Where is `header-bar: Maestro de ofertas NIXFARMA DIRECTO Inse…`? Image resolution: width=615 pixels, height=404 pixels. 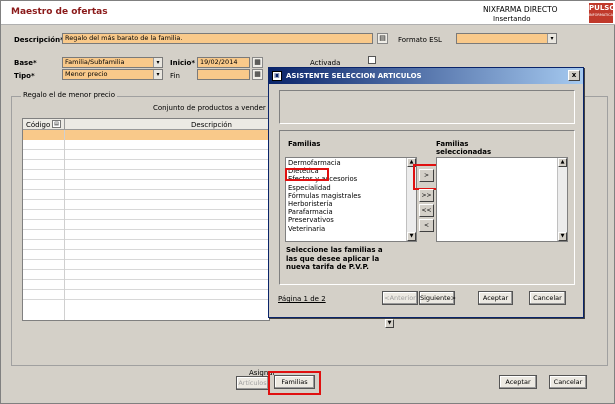
header-bar: Maestro de ofertas NIXFARMA DIRECTO Inse… is located at coordinates (308, 13).